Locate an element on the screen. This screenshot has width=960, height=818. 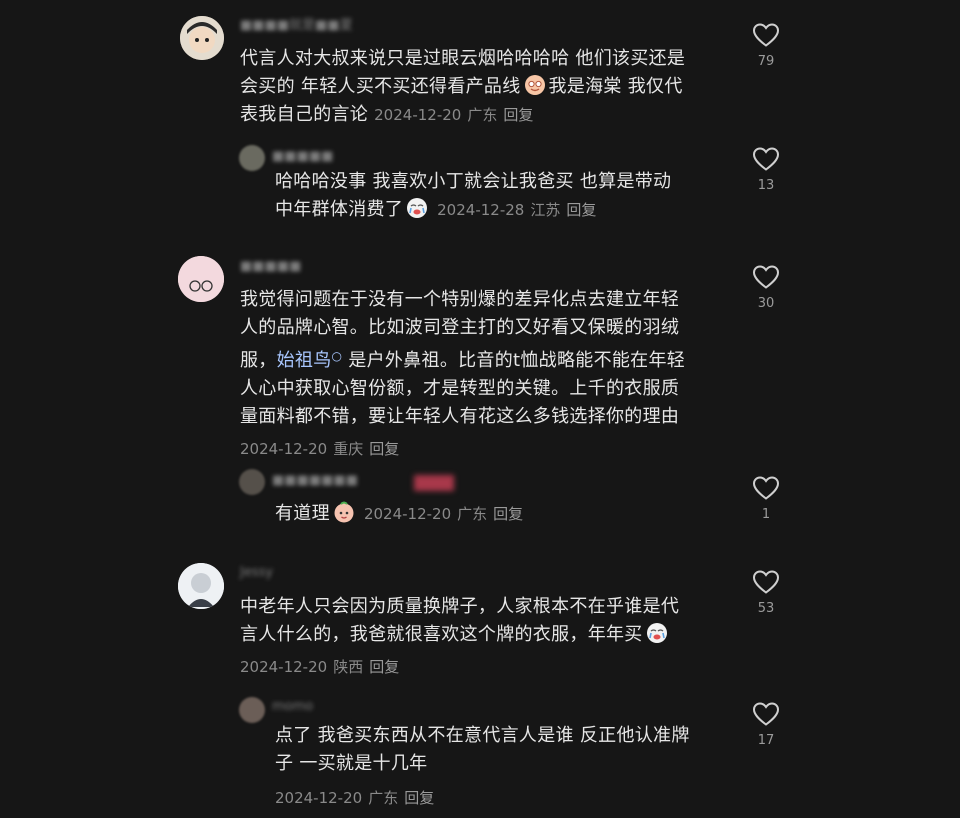
like-button: 17 is located at coordinates (766, 724).